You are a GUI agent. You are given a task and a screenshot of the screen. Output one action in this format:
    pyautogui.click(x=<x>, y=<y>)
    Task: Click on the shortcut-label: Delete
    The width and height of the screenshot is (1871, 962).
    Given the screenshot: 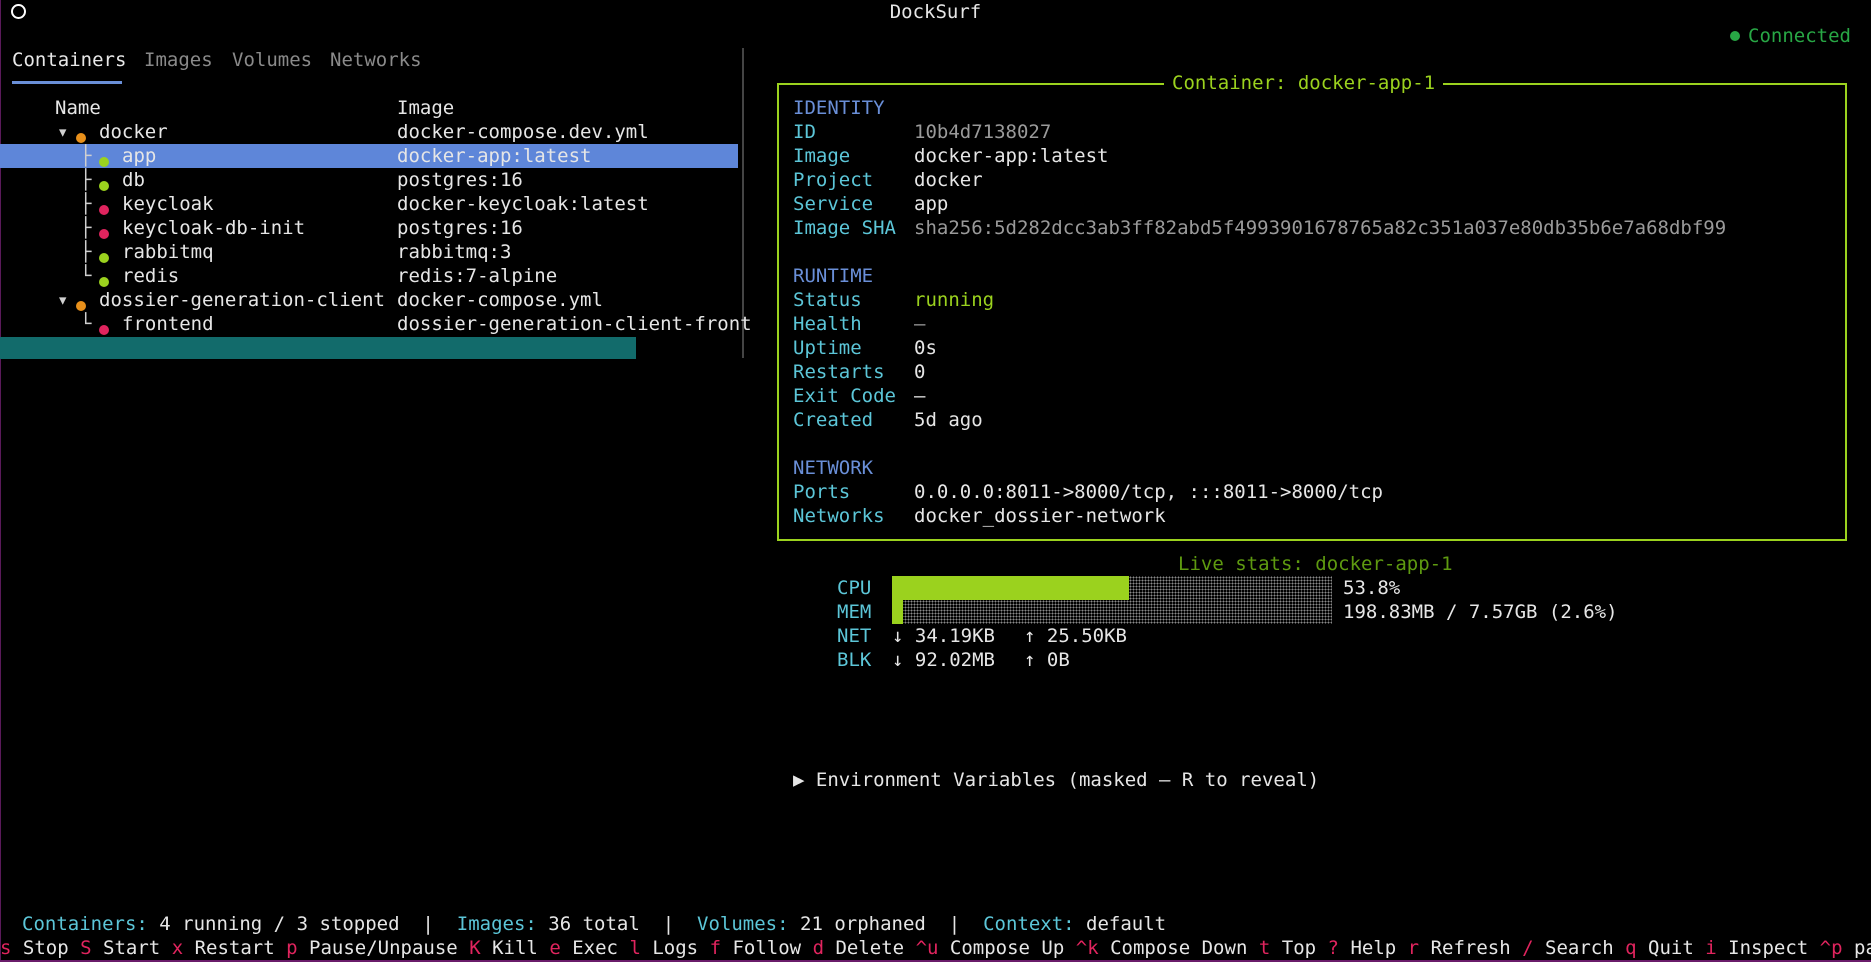 What is the action you would take?
    pyautogui.click(x=870, y=948)
    